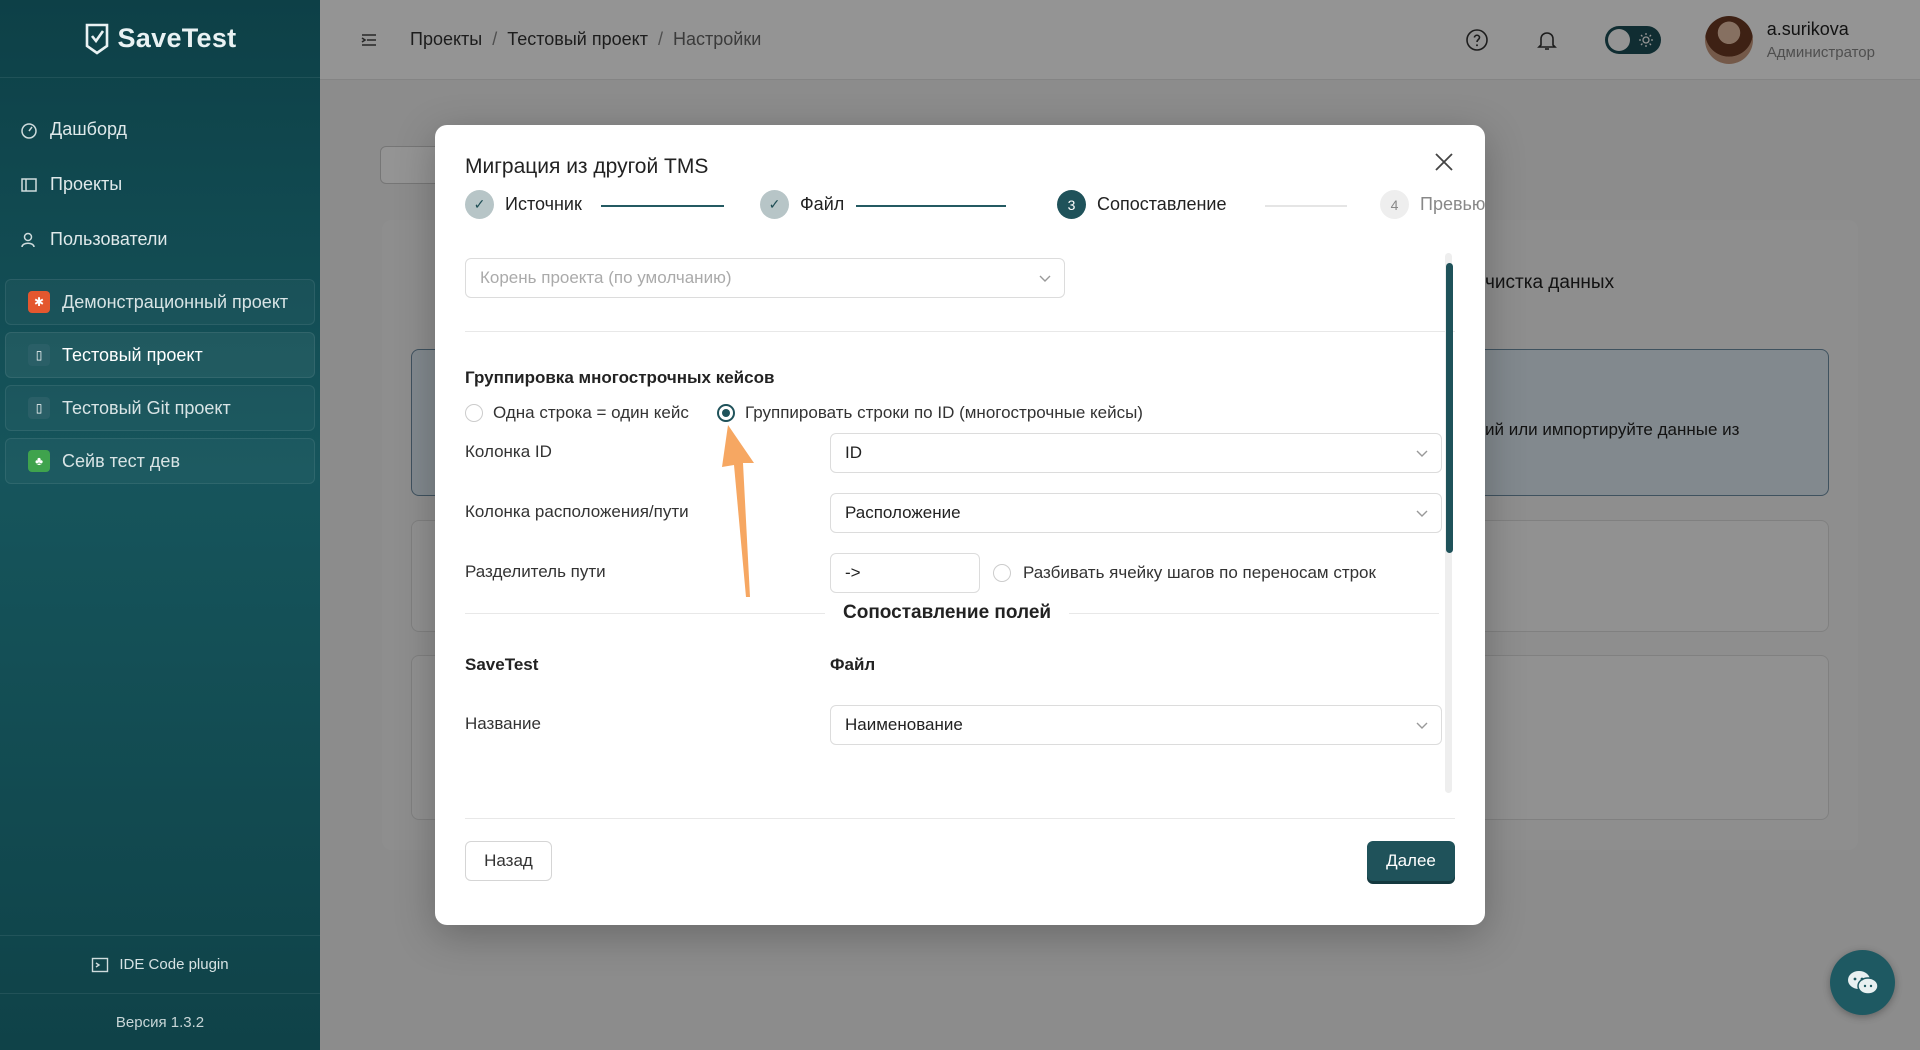  I want to click on select-value: Расположение, so click(903, 512).